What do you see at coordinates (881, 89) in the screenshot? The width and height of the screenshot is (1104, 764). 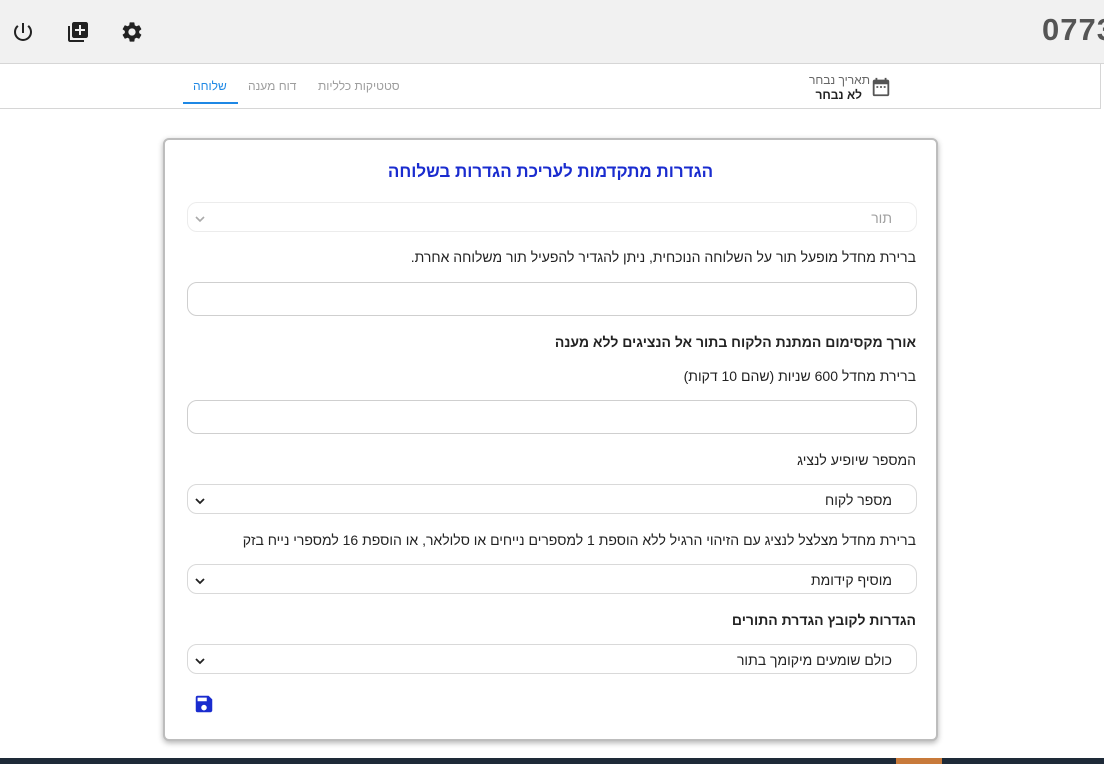 I see `calendar-icon` at bounding box center [881, 89].